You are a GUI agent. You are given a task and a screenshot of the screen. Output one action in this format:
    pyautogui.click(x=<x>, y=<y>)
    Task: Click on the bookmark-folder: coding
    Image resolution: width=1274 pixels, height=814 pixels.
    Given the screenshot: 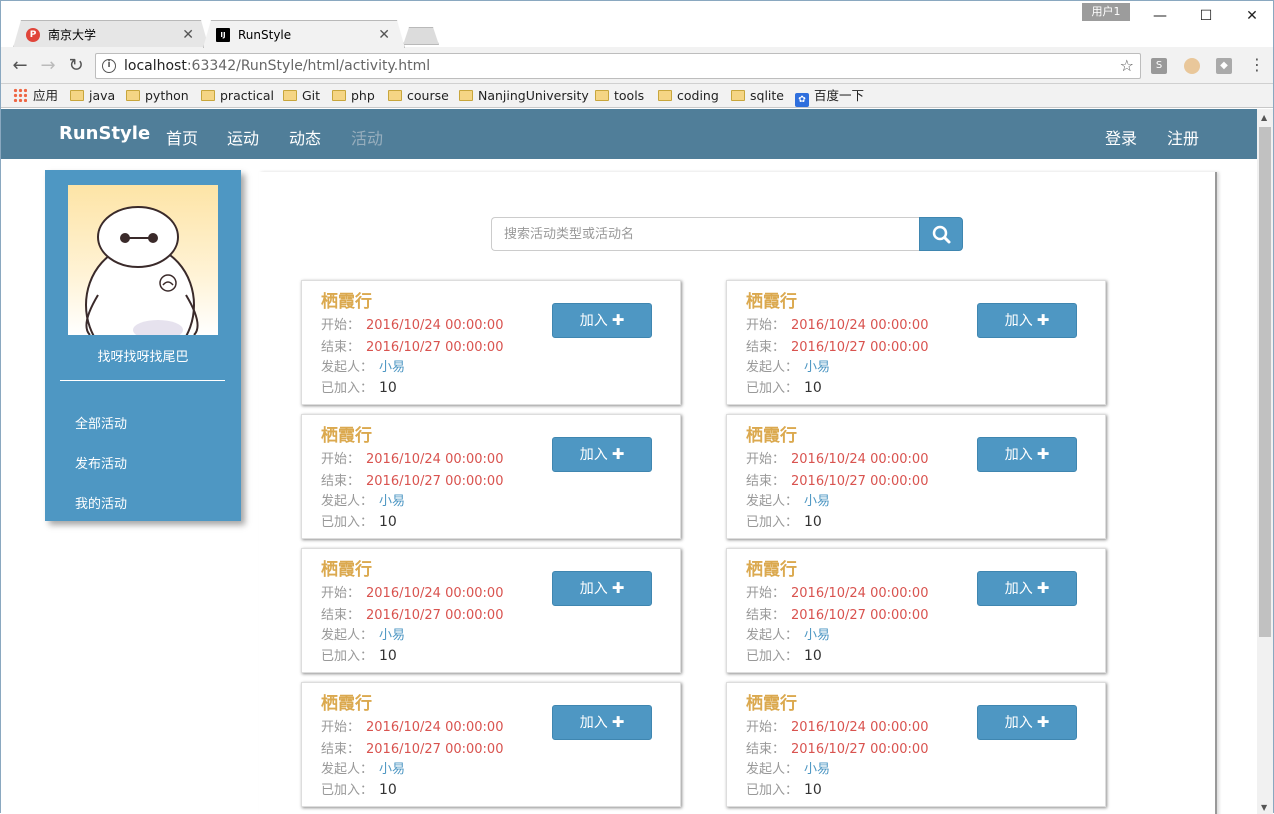 What is the action you would take?
    pyautogui.click(x=688, y=96)
    